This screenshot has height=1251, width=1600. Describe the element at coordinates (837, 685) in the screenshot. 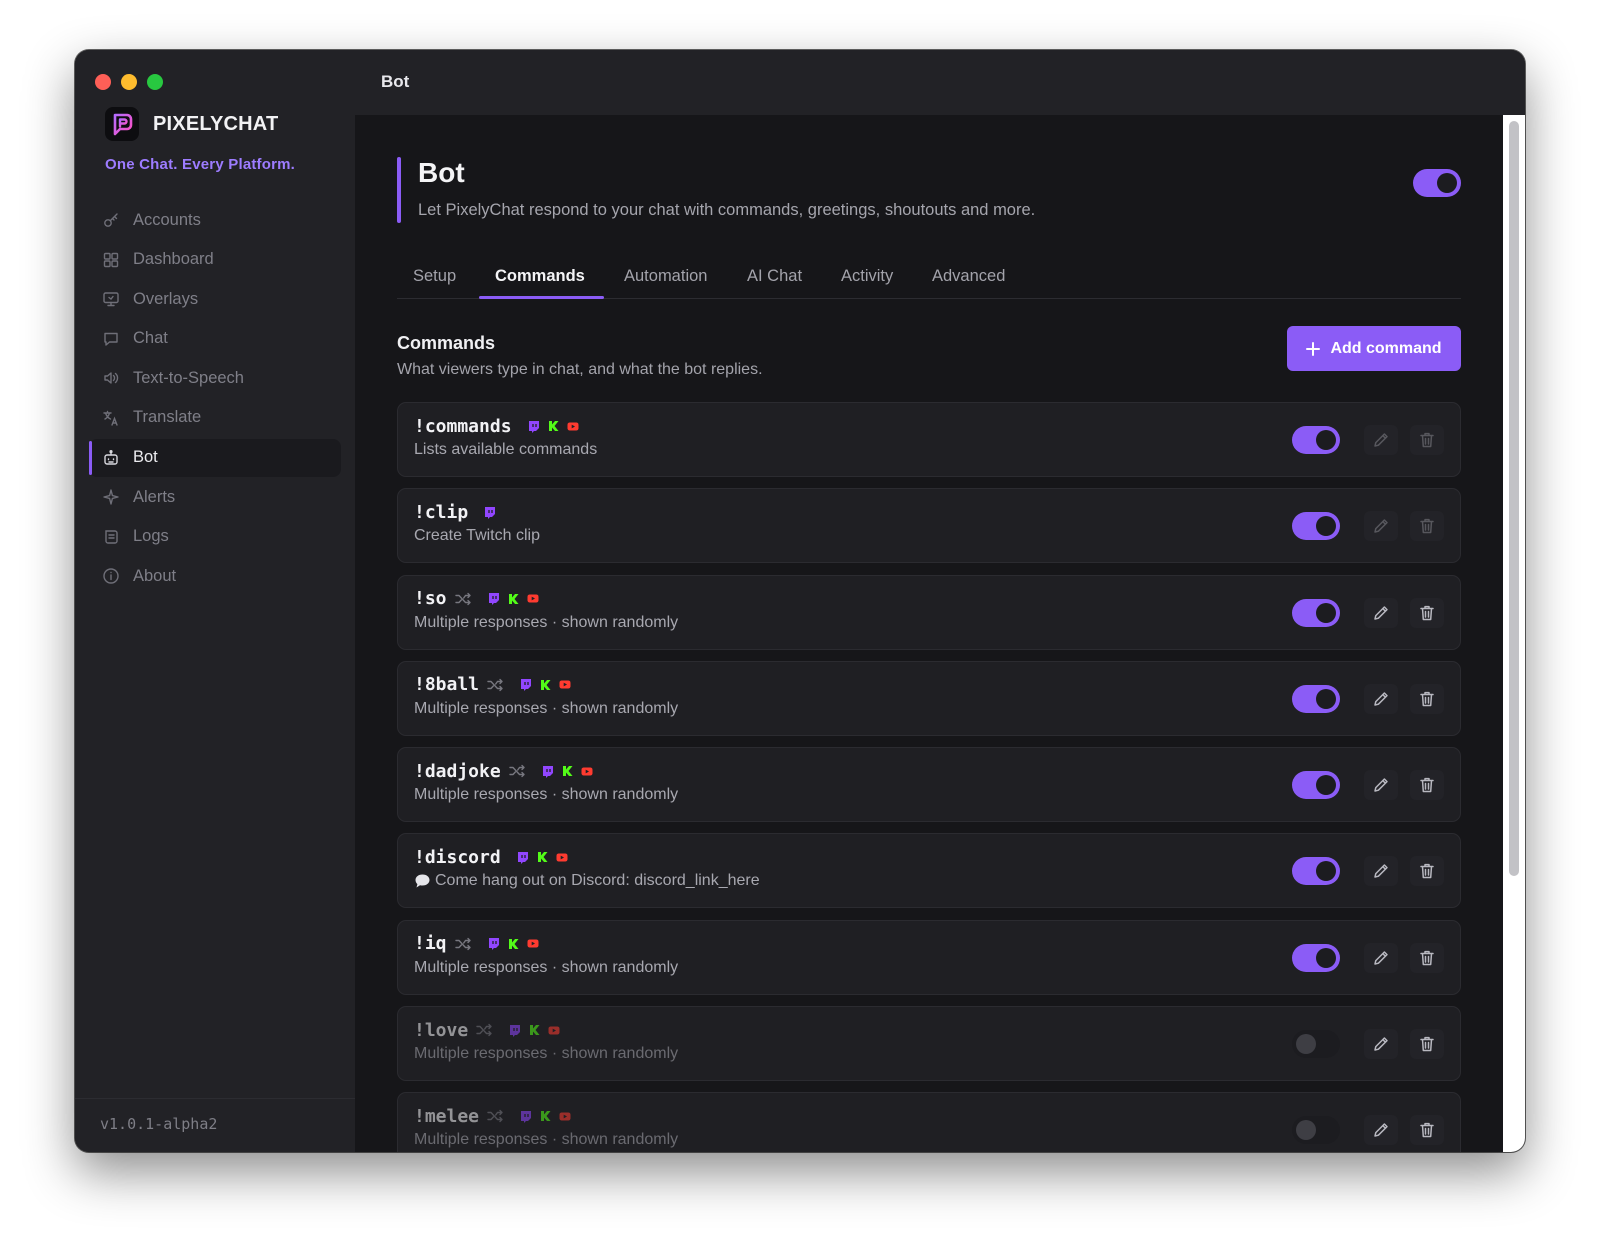

I see `command-title: !8ball` at that location.